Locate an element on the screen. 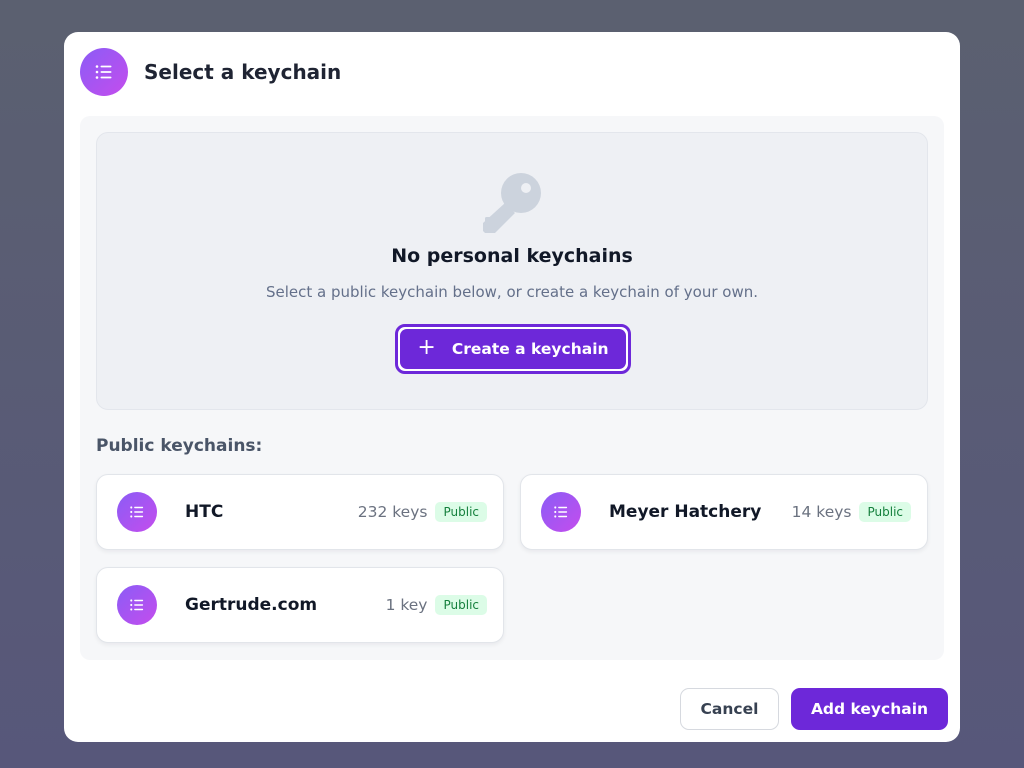 Image resolution: width=1024 pixels, height=768 pixels. dialog-title: Select a keychain is located at coordinates (243, 72).